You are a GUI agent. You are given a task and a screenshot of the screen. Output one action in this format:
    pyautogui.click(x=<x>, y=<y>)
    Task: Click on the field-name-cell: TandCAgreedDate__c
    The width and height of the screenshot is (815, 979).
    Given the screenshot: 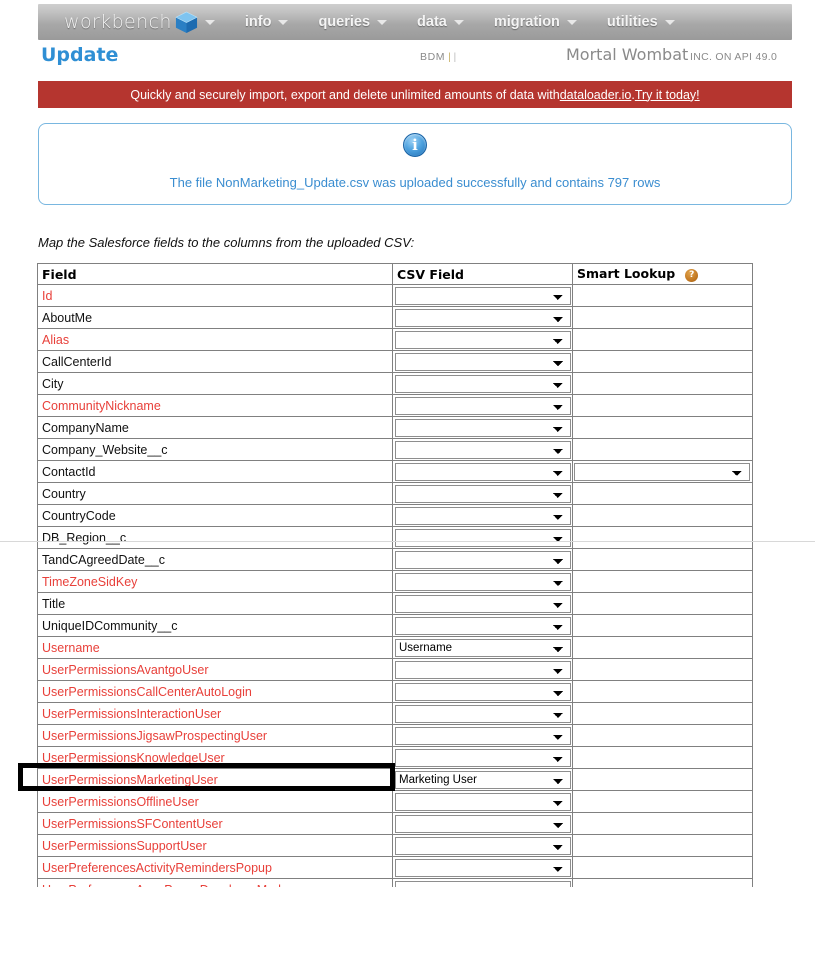 What is the action you would take?
    pyautogui.click(x=215, y=559)
    